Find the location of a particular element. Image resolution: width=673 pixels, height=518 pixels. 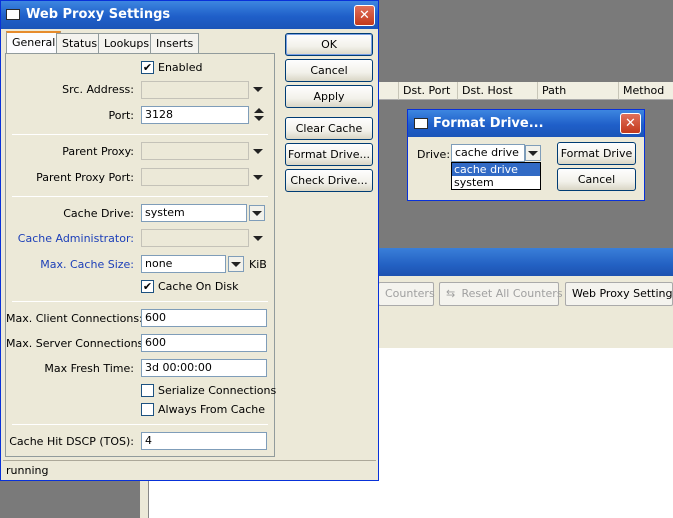

column-header-dst-host: Dst. Host is located at coordinates (498, 91).